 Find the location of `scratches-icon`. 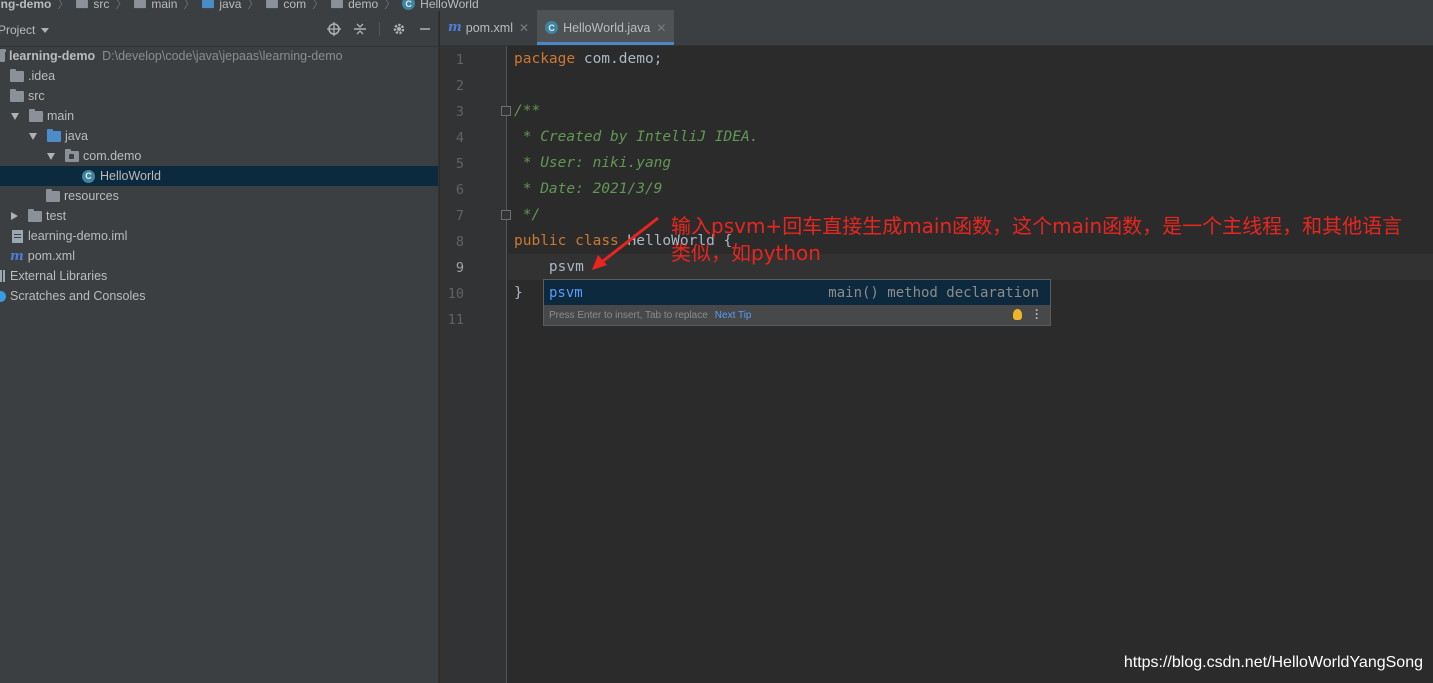

scratches-icon is located at coordinates (3, 296).